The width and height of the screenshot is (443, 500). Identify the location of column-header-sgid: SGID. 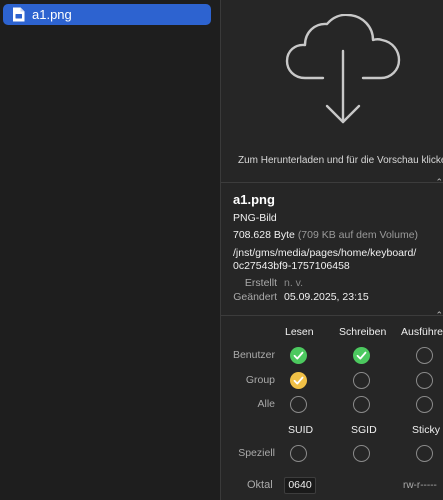
(364, 430).